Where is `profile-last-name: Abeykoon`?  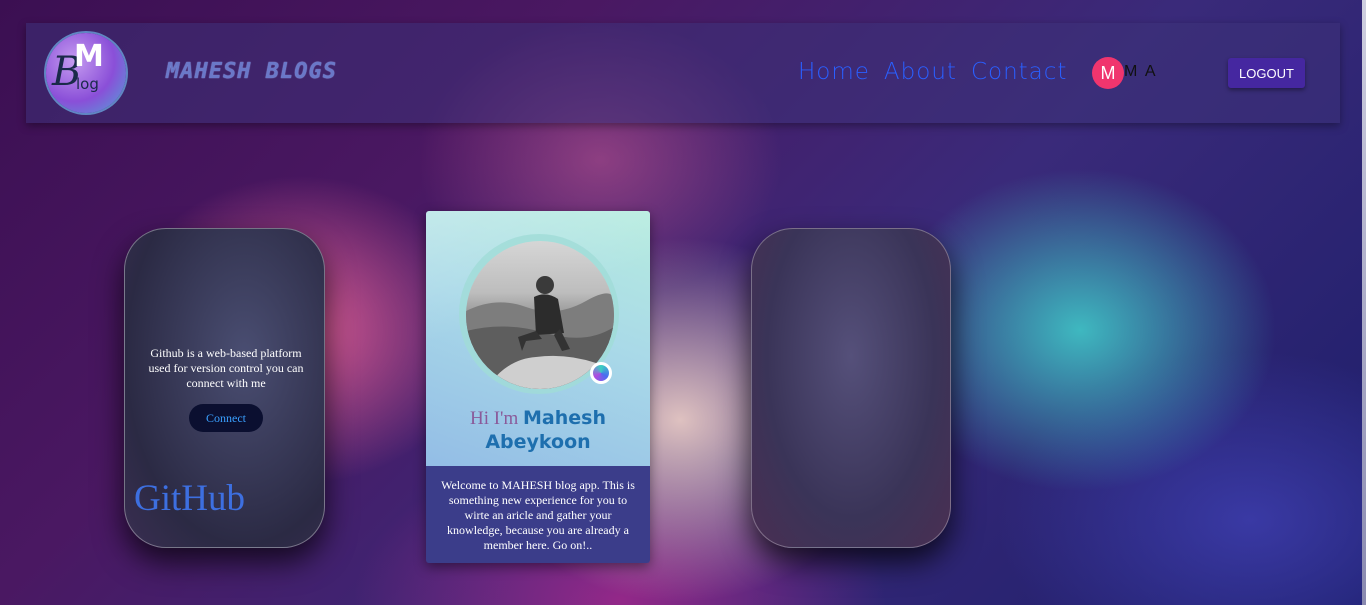
profile-last-name: Abeykoon is located at coordinates (538, 442).